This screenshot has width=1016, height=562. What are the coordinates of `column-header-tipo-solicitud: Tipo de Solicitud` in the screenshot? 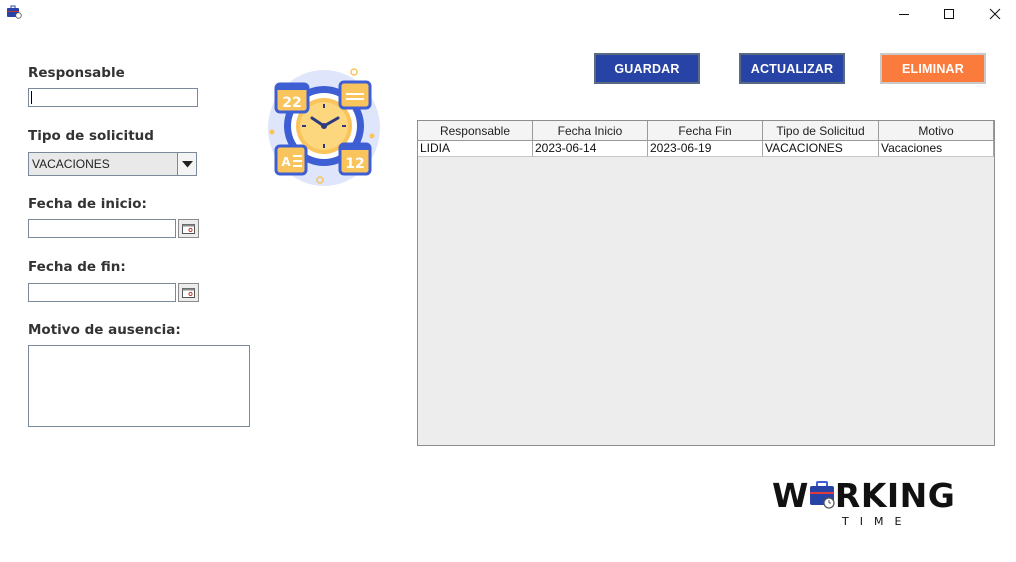 It's located at (821, 131).